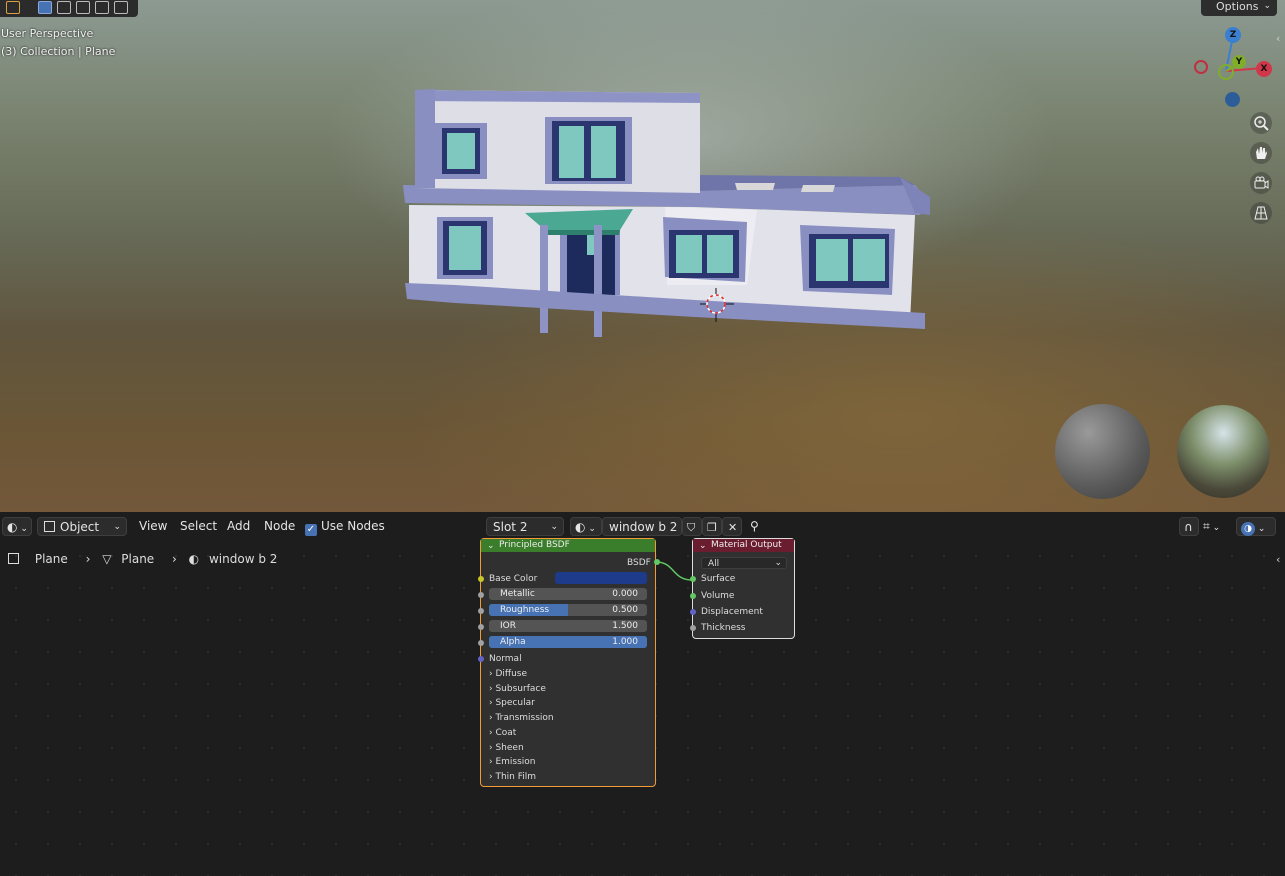 Image resolution: width=1285 pixels, height=876 pixels. I want to click on select-subtract-icon, so click(83, 7).